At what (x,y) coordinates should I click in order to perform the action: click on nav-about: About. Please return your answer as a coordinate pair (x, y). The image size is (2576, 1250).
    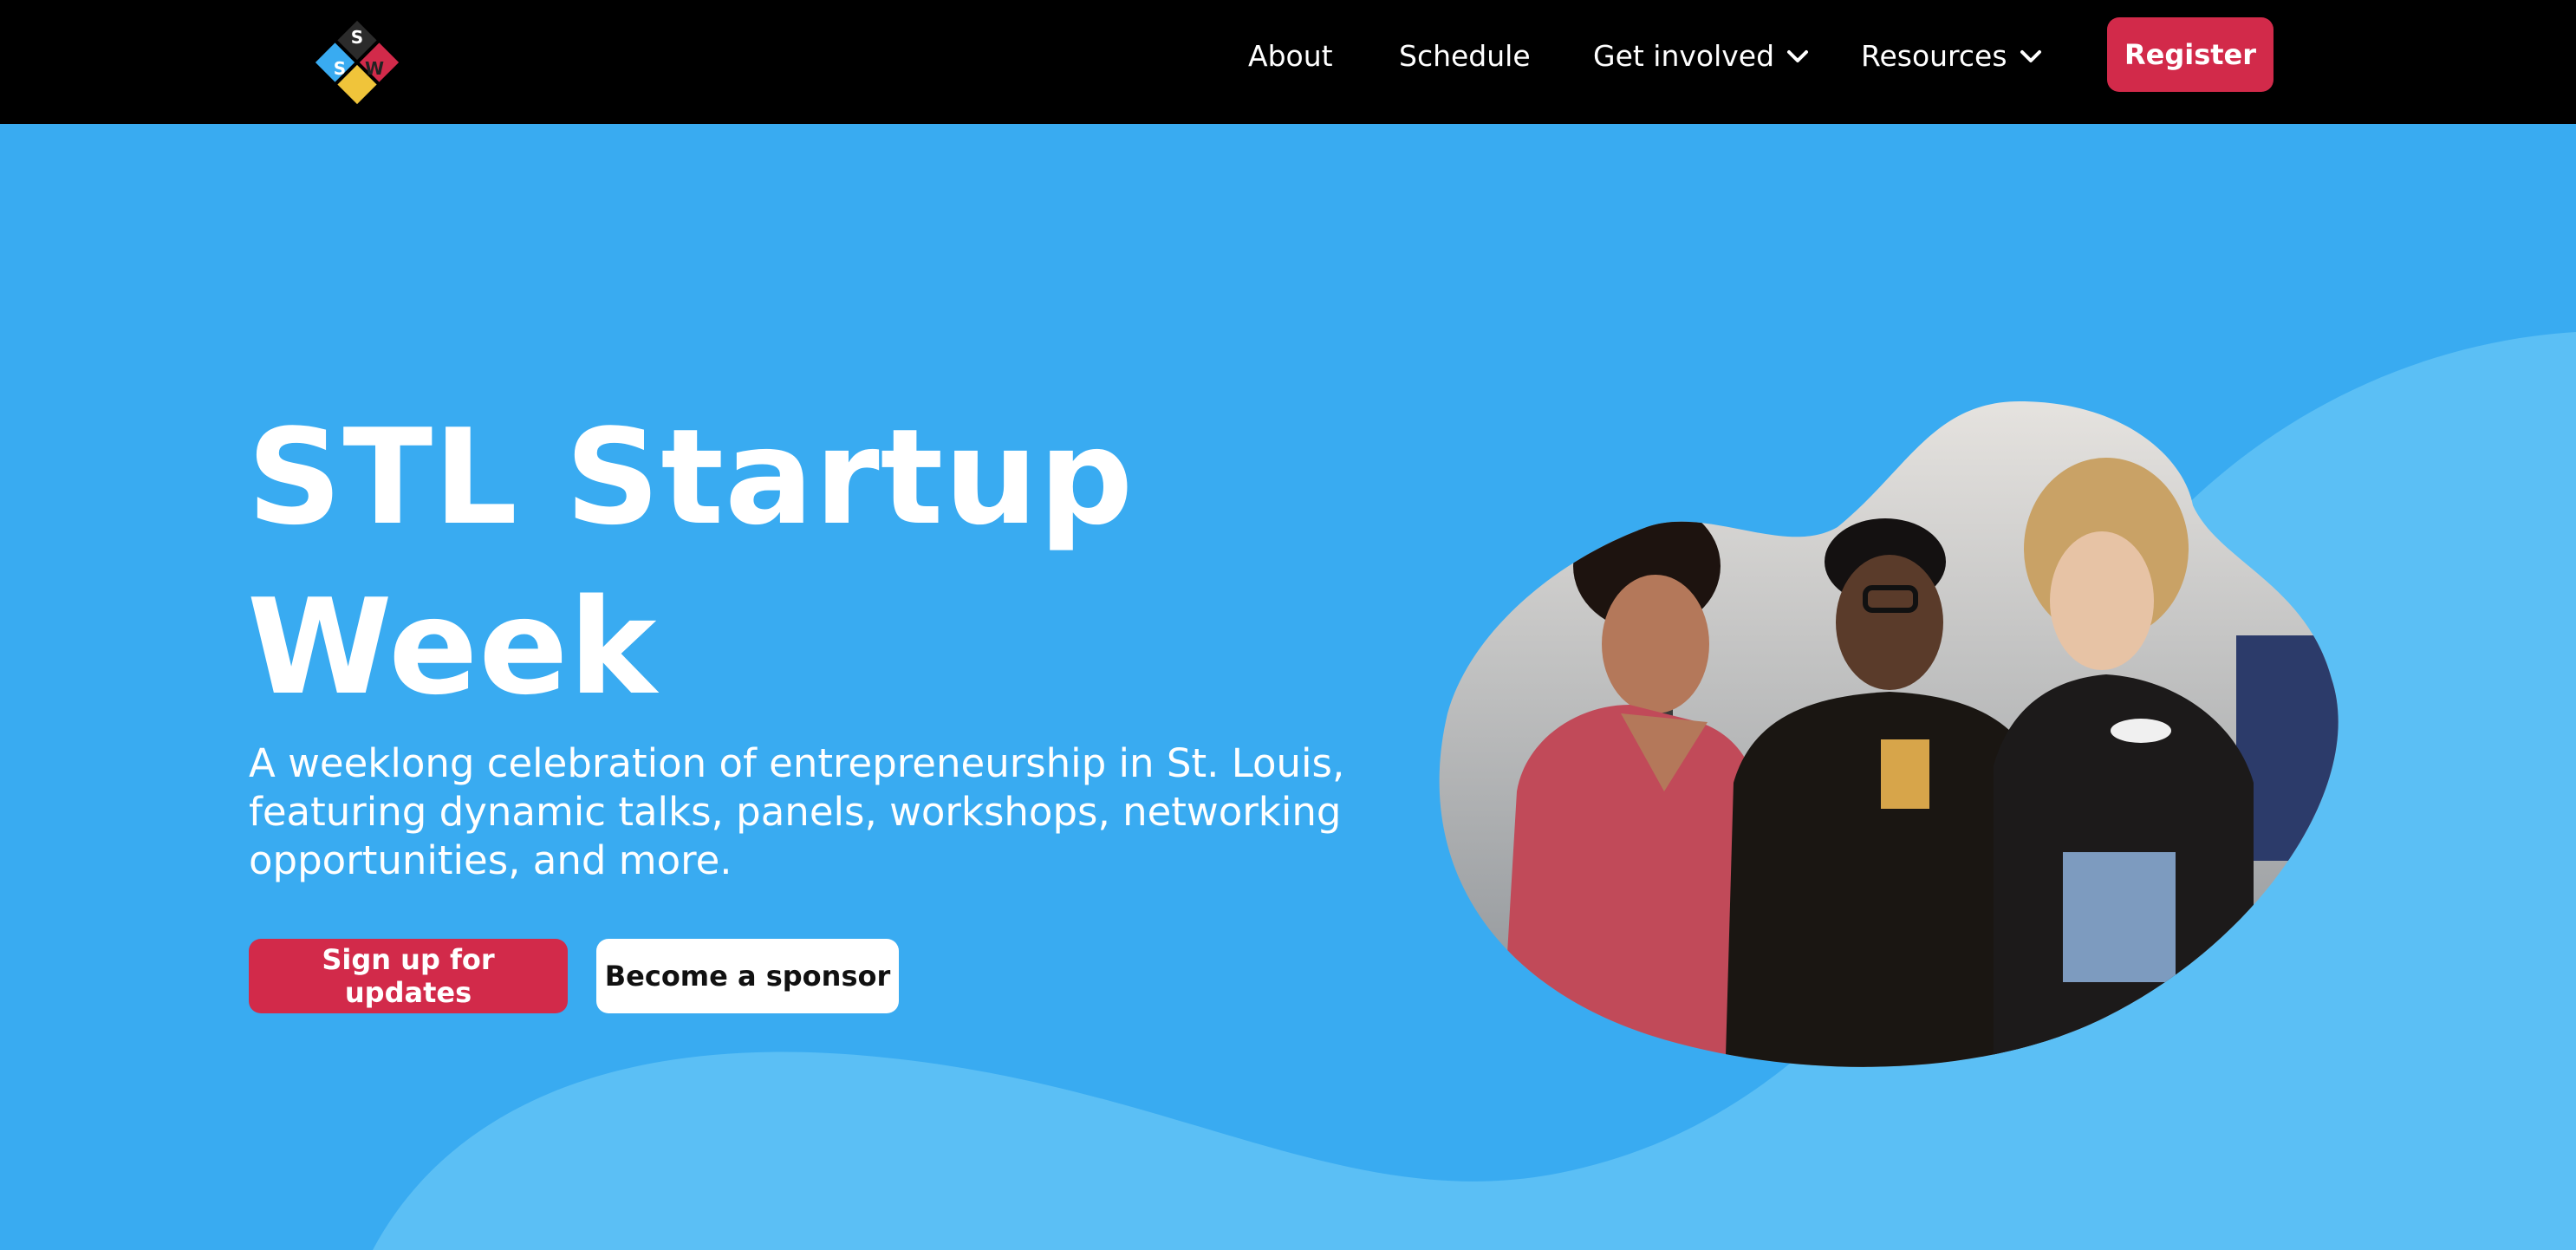
    Looking at the image, I should click on (1290, 56).